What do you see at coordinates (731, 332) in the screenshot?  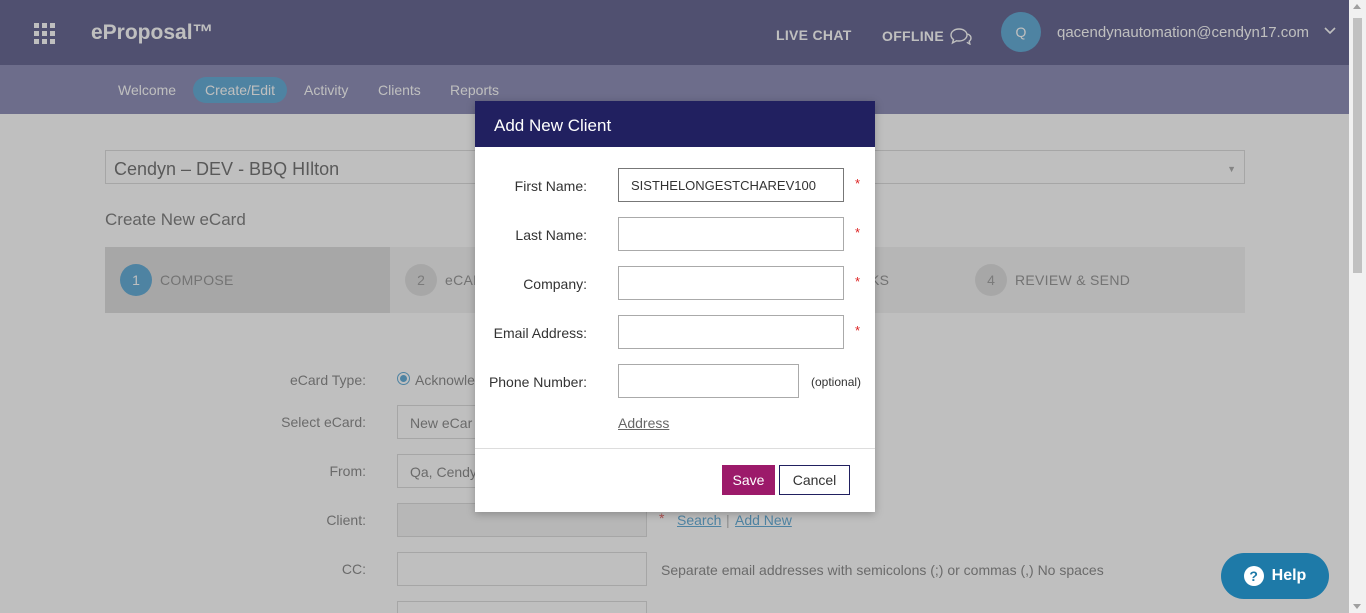 I see `email-input` at bounding box center [731, 332].